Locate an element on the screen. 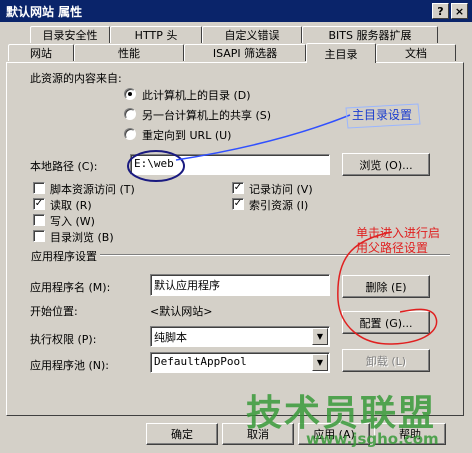  watermark-url: www.jsgho.com is located at coordinates (372, 439).